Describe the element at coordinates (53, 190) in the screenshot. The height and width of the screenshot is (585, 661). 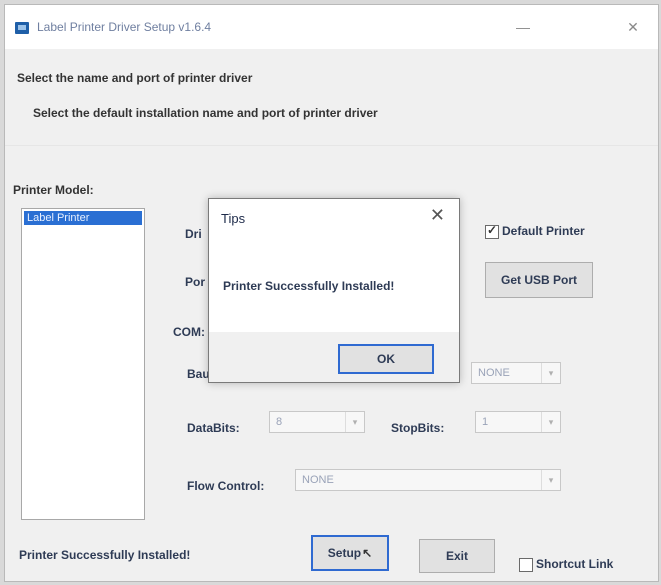
I see `printer-model-label: Printer Model:` at that location.